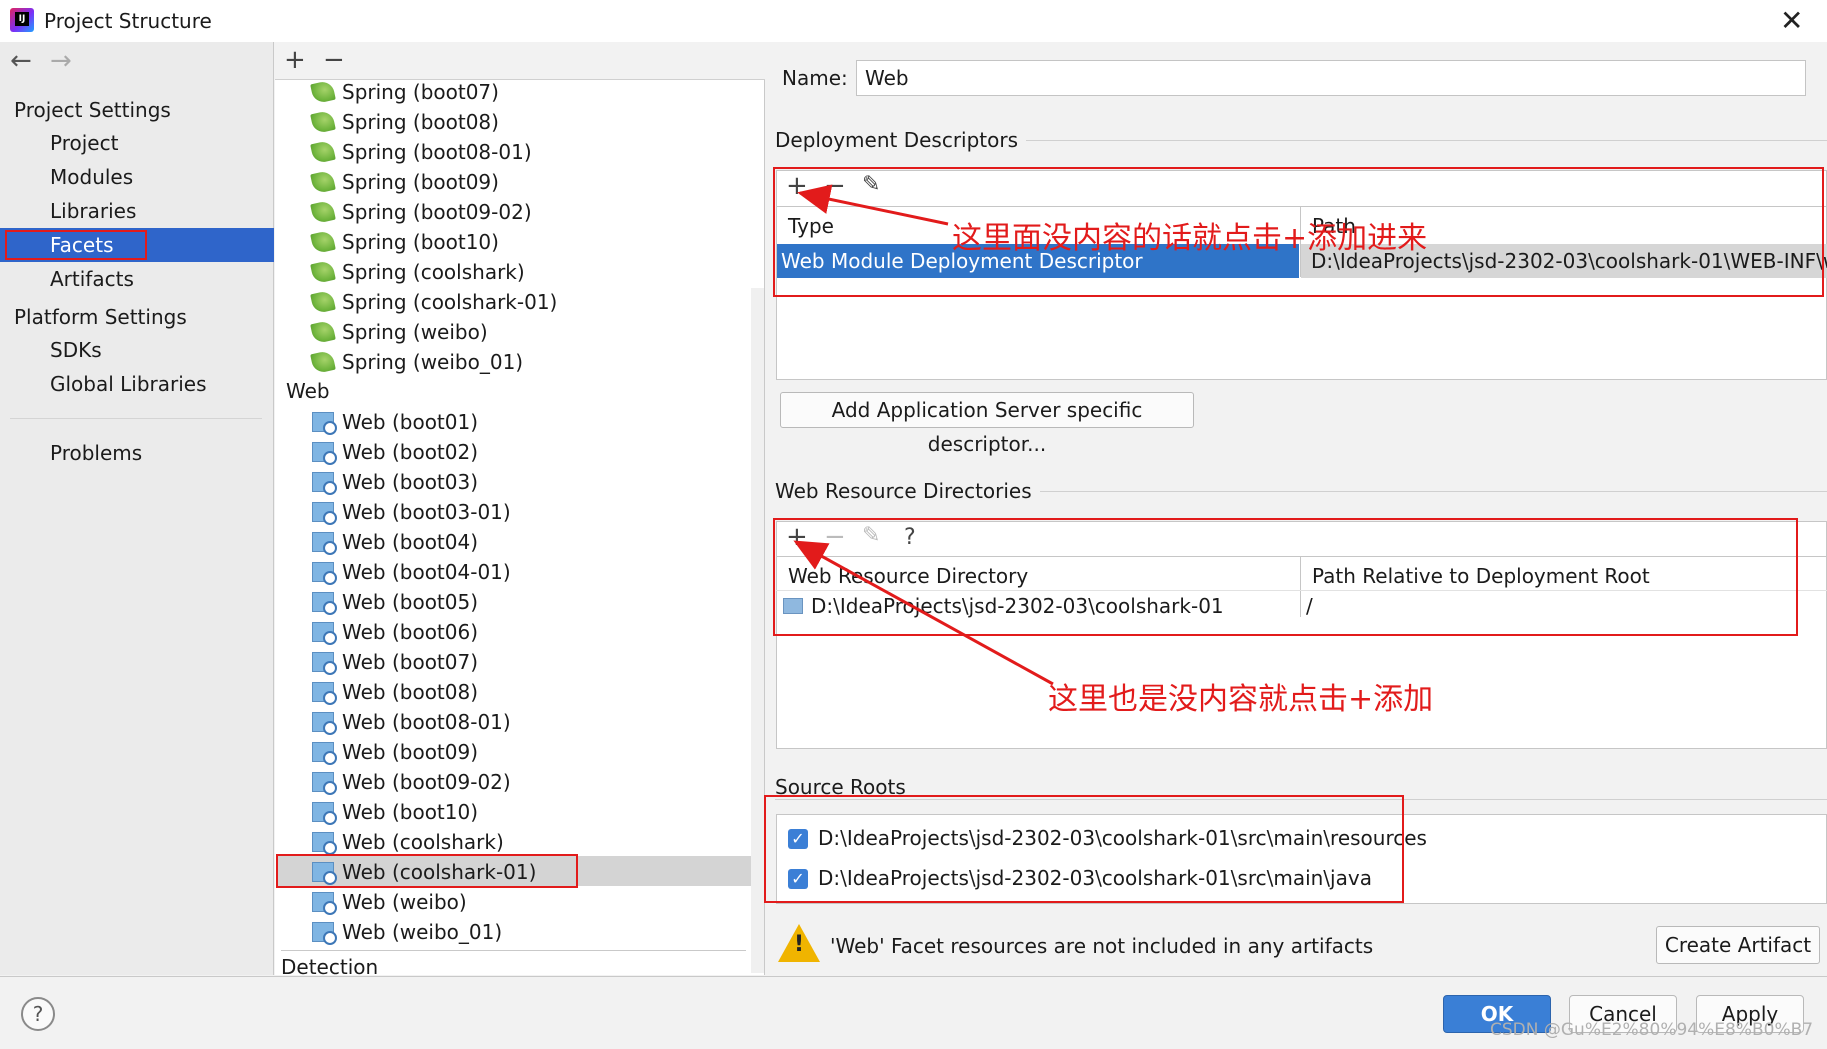  Describe the element at coordinates (923, 435) in the screenshot. I see `annotation-arrows` at that location.